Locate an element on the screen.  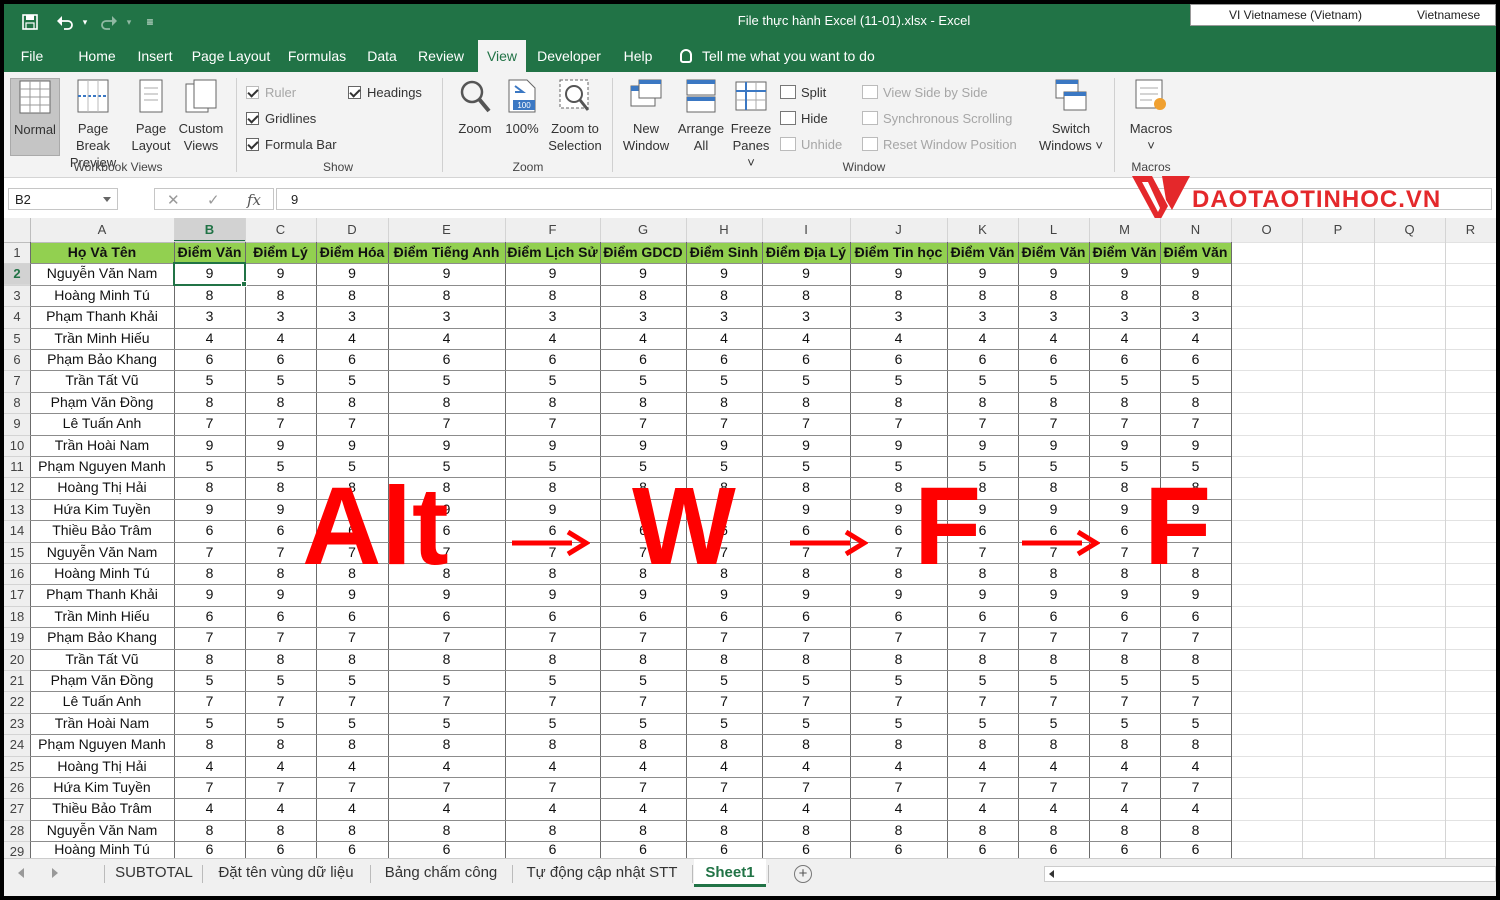
name-cell: Nguyễn Văn Nam is located at coordinates (102, 273).